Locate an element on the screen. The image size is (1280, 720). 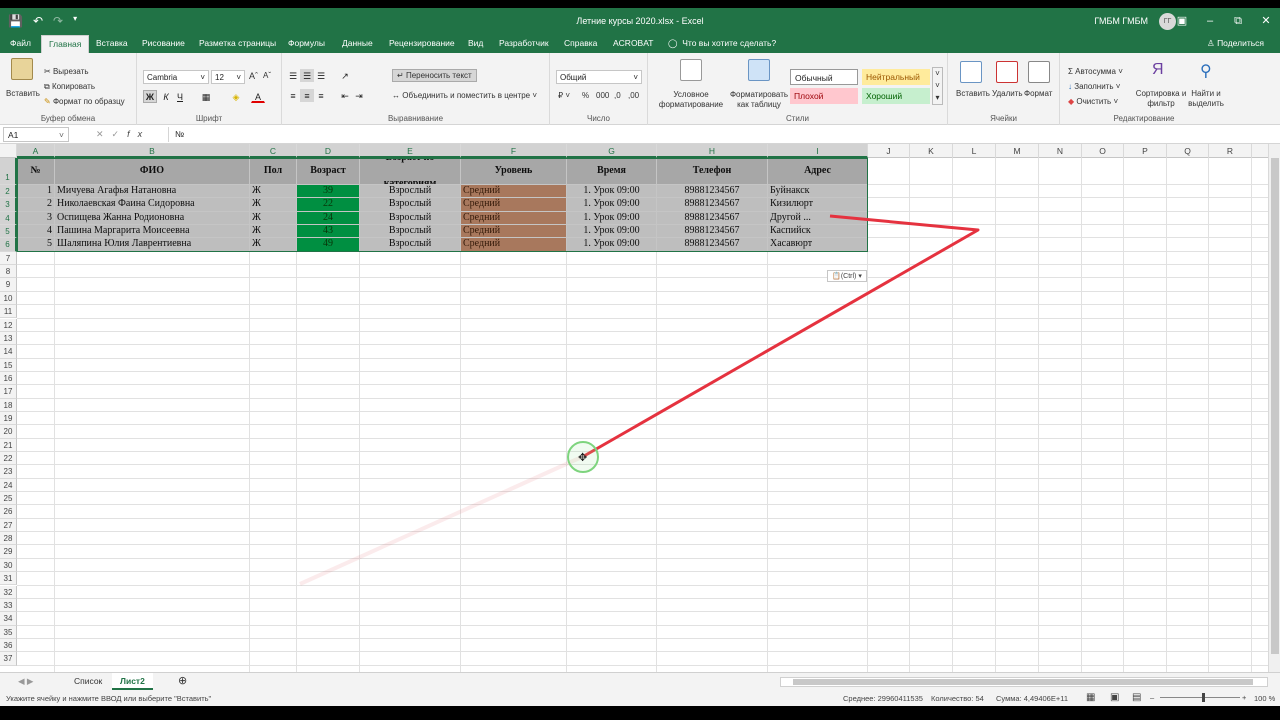
cell-level: Уровень is located at coordinates (513, 171).